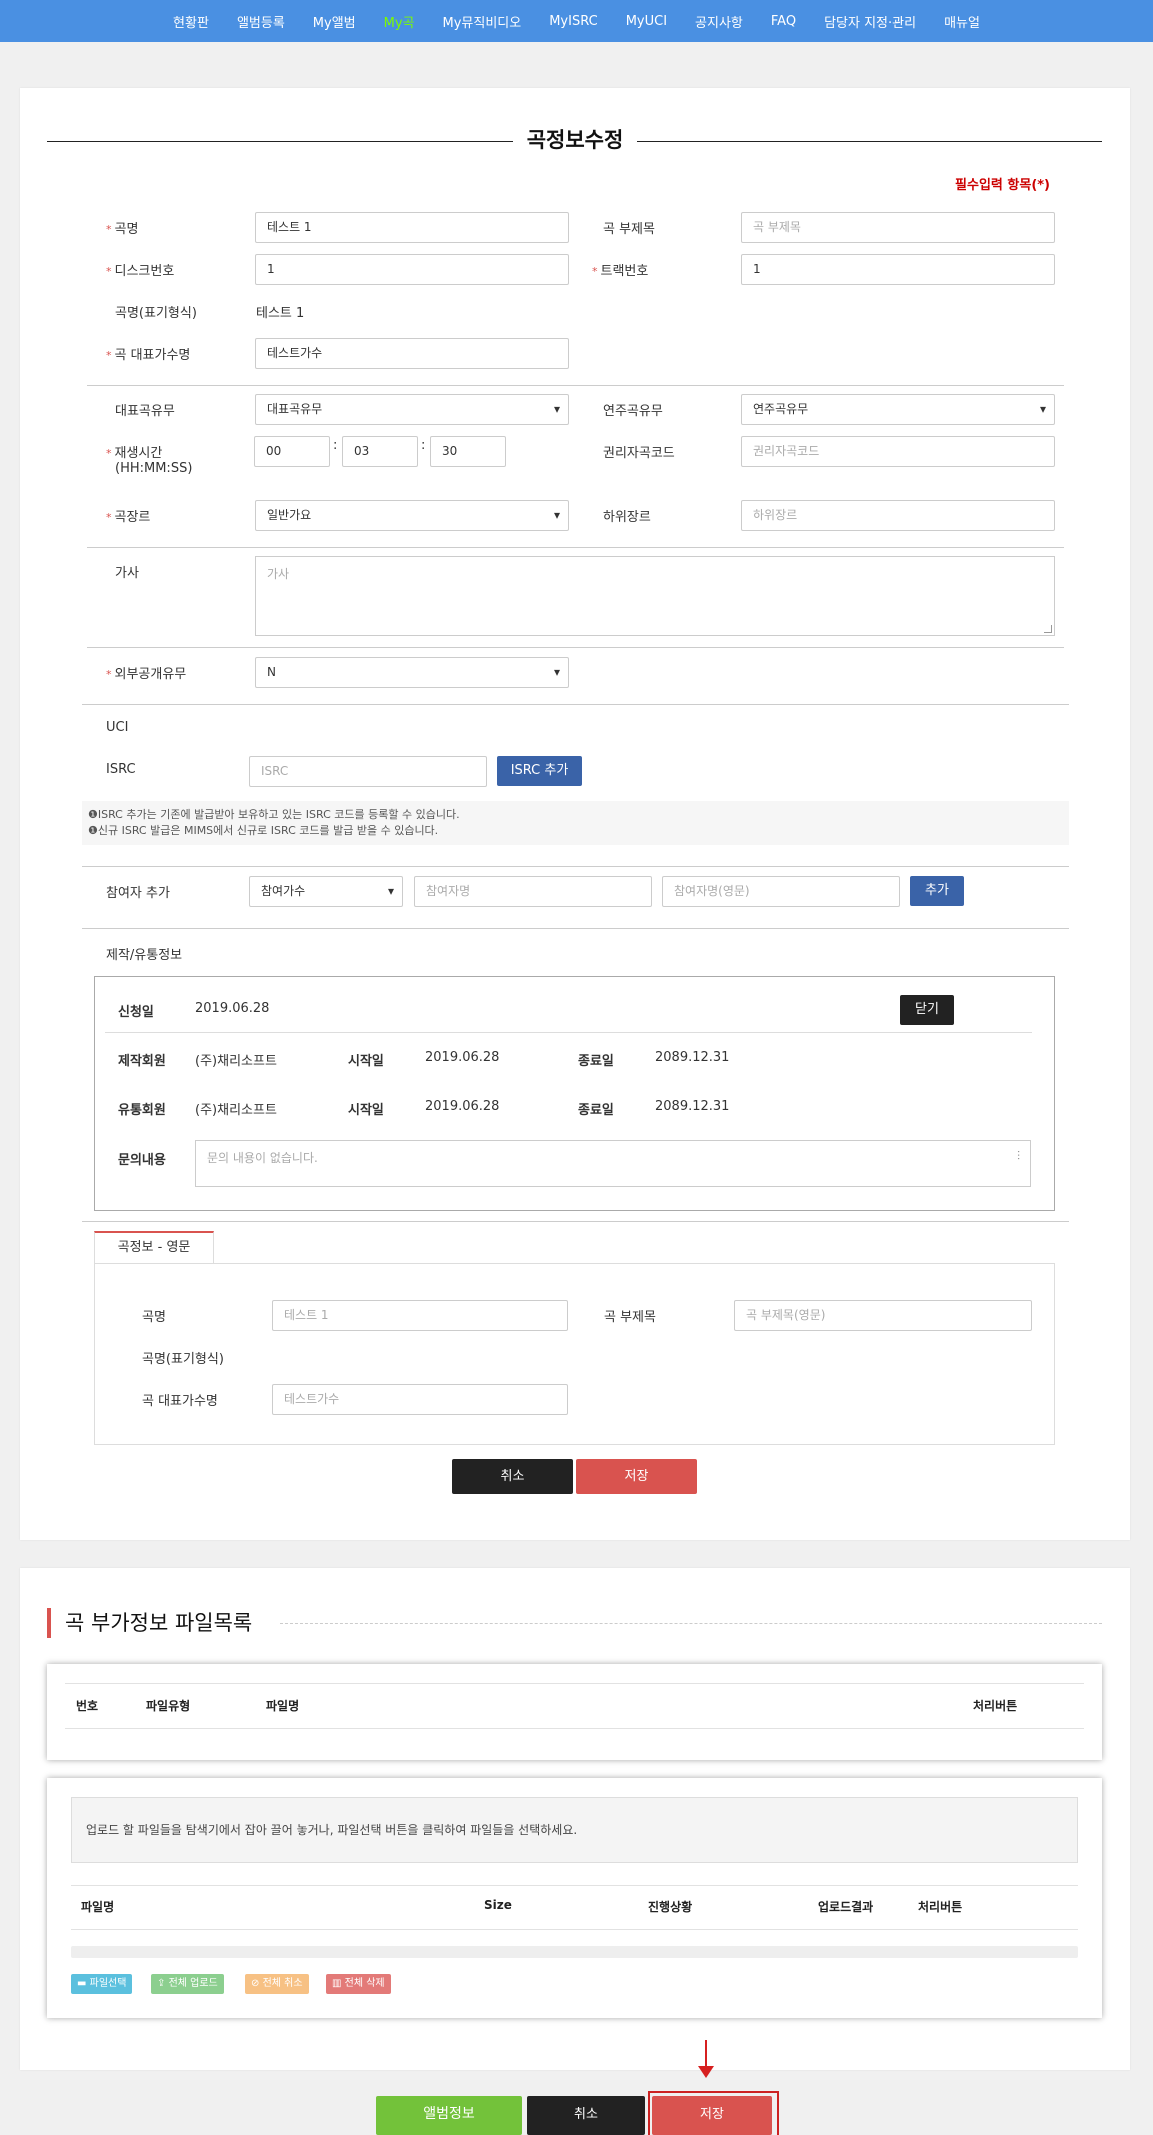 This screenshot has width=1153, height=2135. I want to click on form-save-button: 저장, so click(636, 1476).